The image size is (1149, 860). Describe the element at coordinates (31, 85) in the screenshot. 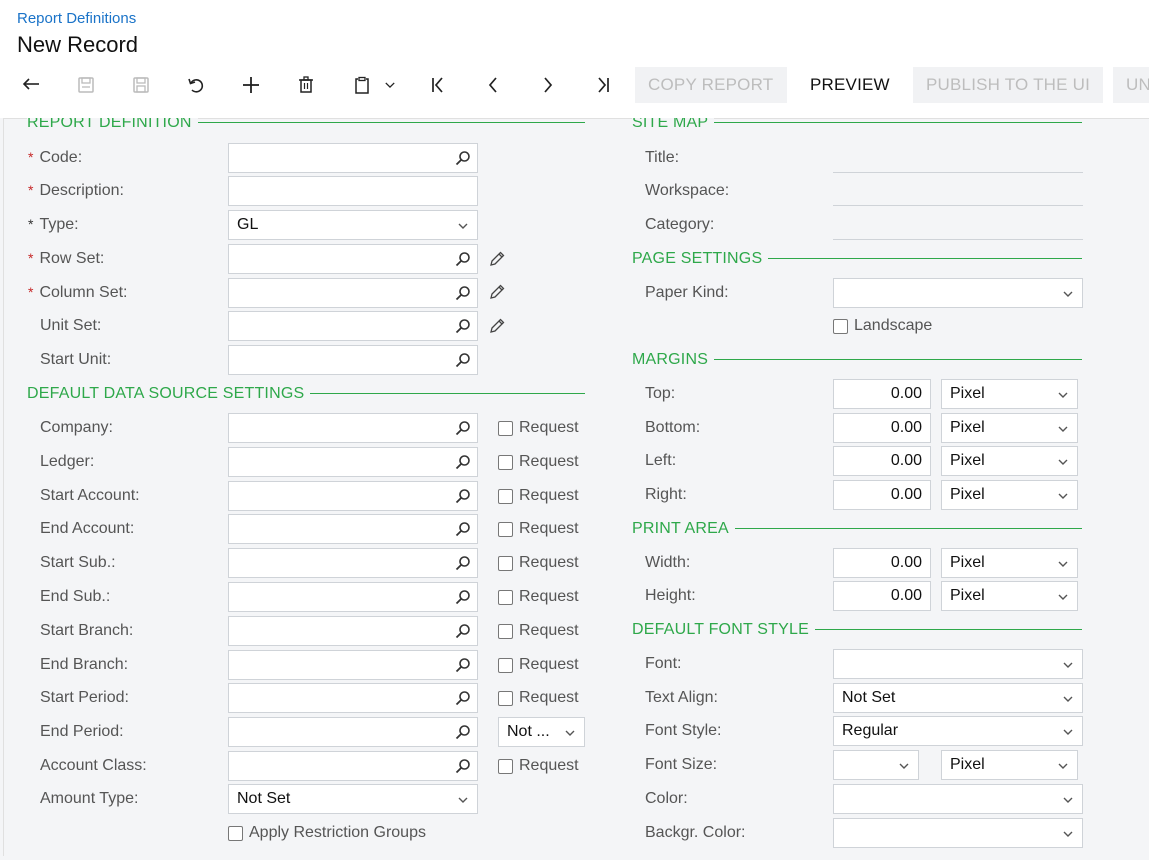

I see `undo-back-icon` at that location.